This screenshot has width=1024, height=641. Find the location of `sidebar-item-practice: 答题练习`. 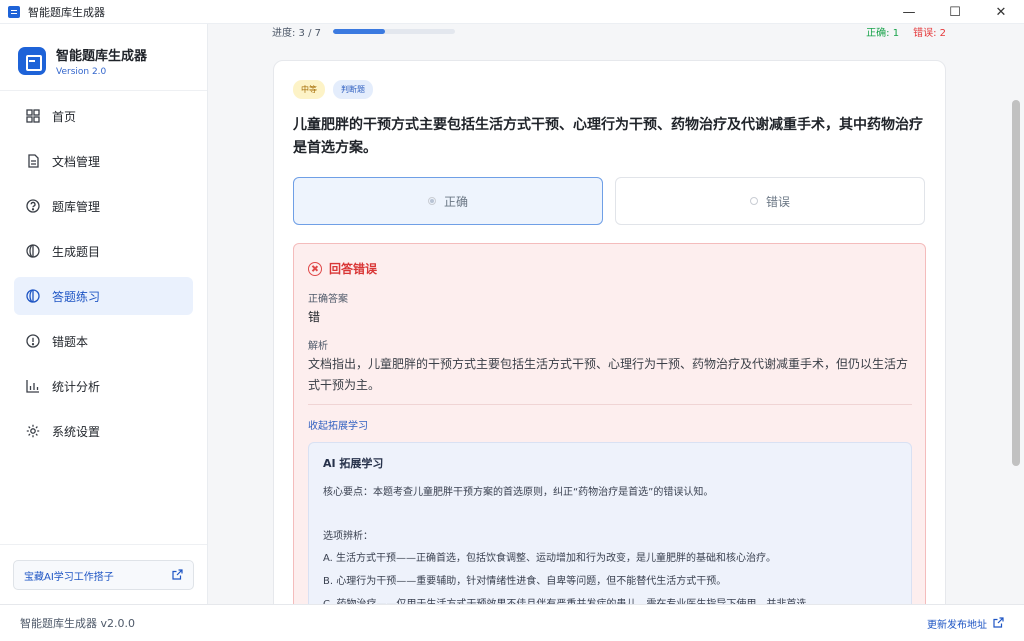

sidebar-item-practice: 答题练习 is located at coordinates (103, 296).